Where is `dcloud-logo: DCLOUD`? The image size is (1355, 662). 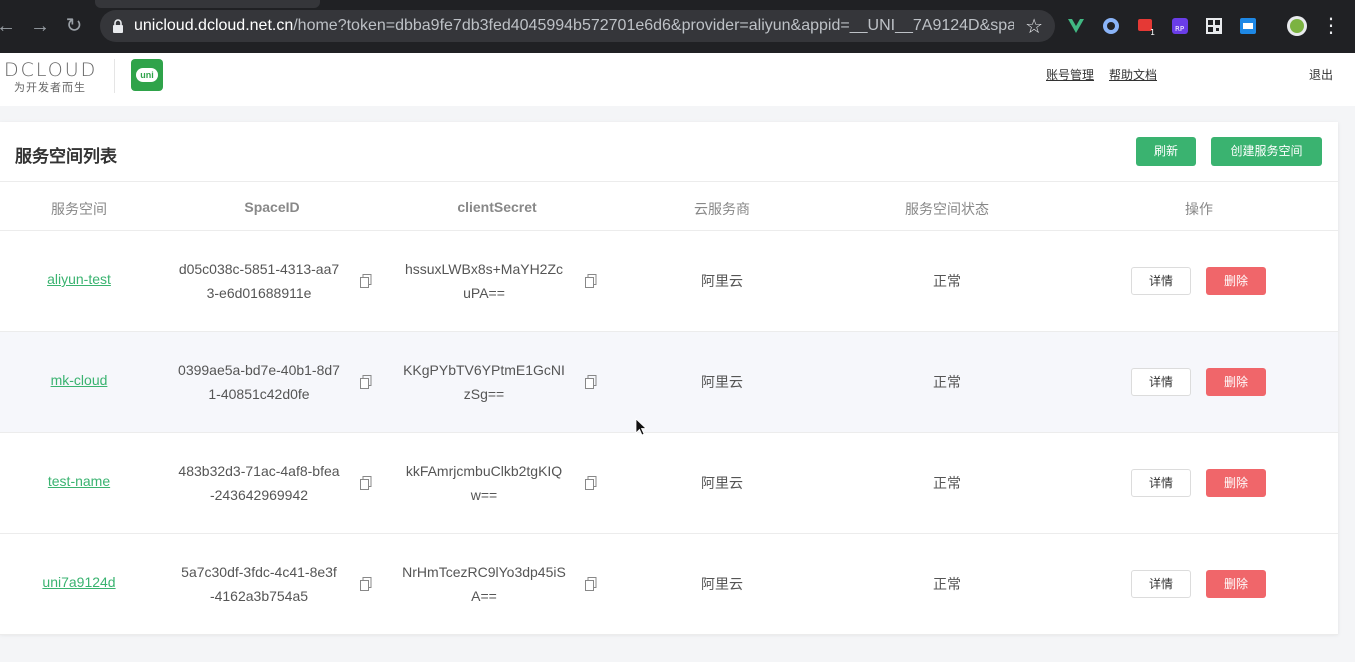 dcloud-logo: DCLOUD is located at coordinates (50, 70).